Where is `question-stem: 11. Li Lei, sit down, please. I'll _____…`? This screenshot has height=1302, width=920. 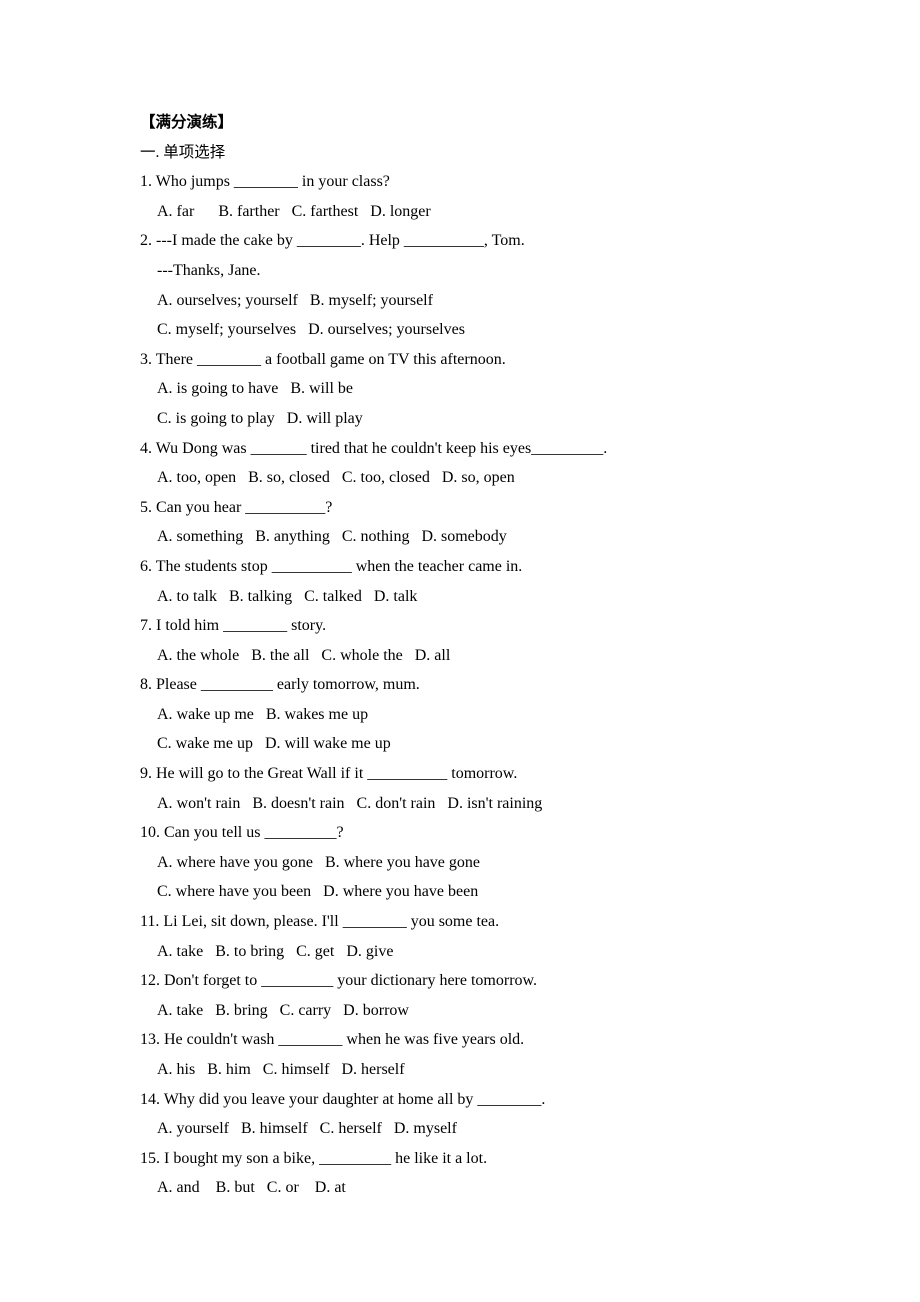 question-stem: 11. Li Lei, sit down, please. I'll _____… is located at coordinates (320, 922).